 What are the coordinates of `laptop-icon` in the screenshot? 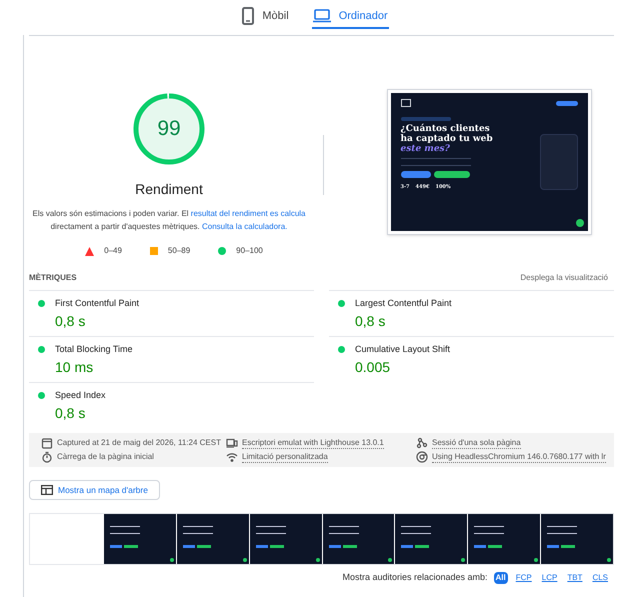 It's located at (321, 16).